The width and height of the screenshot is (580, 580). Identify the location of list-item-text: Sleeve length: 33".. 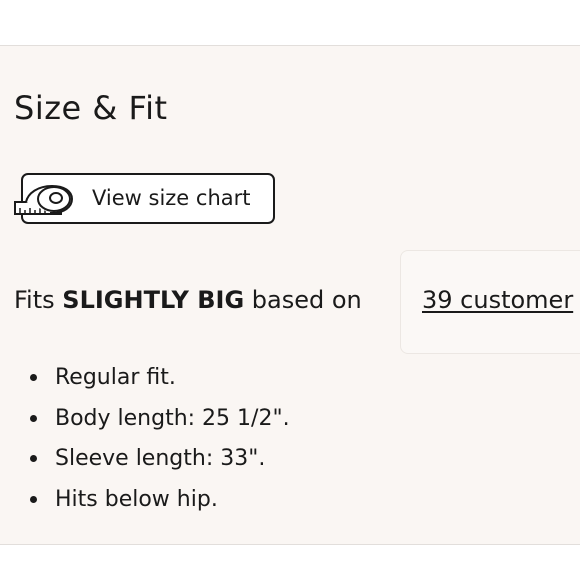
(160, 458).